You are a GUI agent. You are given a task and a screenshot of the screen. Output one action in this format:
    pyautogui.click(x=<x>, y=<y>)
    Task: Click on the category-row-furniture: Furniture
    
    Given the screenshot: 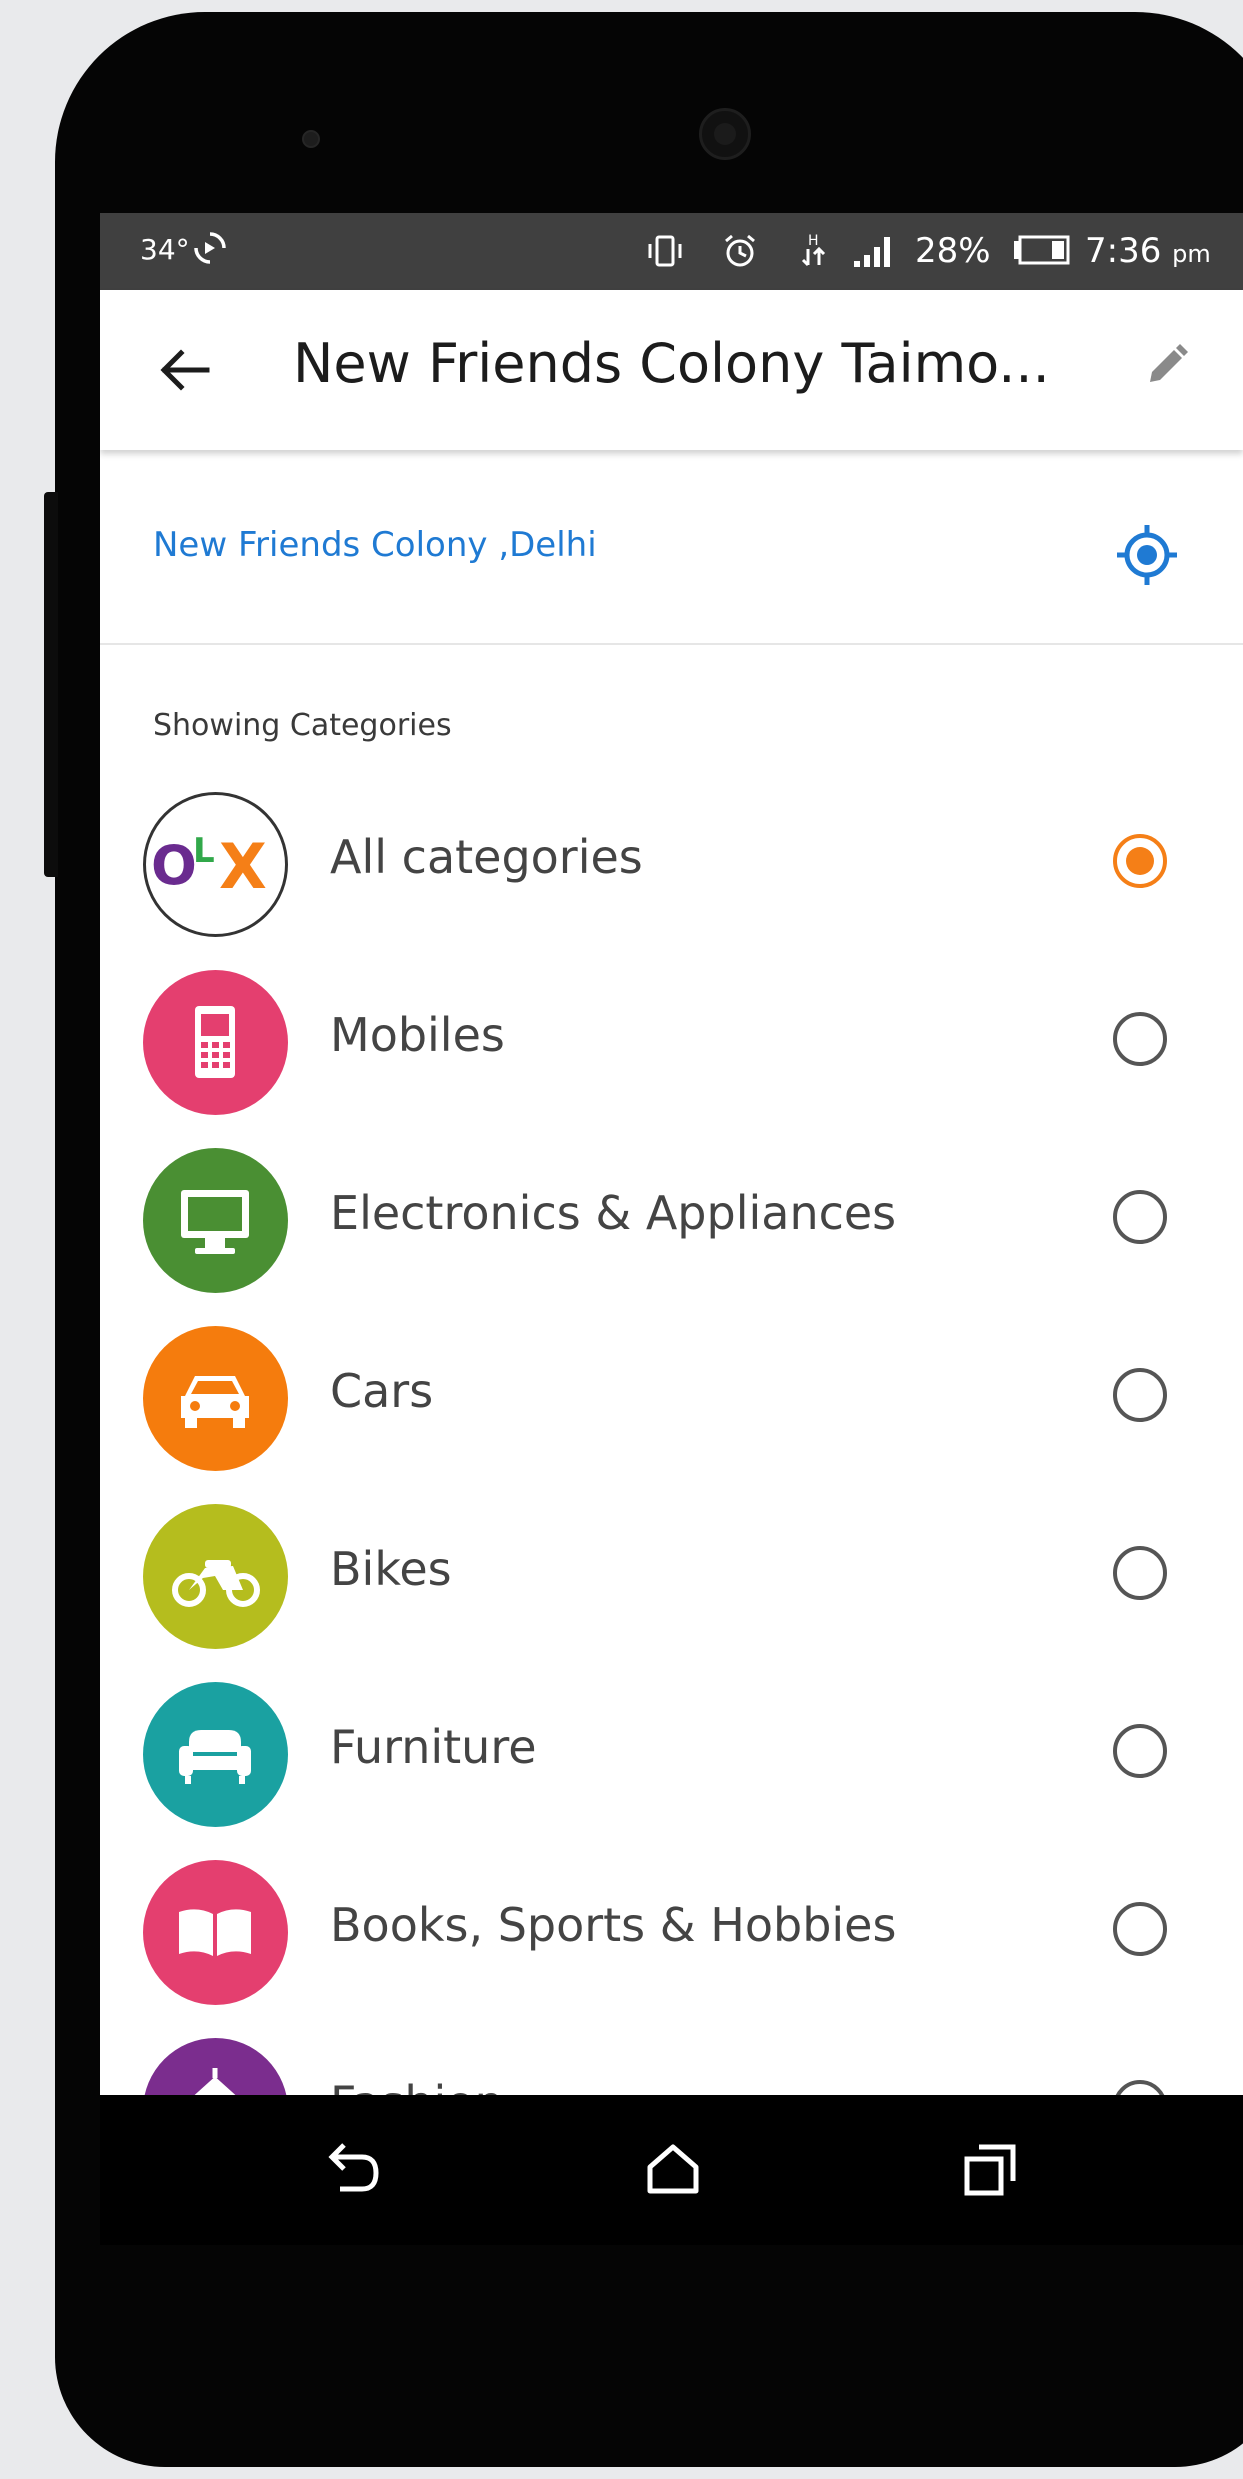 What is the action you would take?
    pyautogui.click(x=671, y=1755)
    